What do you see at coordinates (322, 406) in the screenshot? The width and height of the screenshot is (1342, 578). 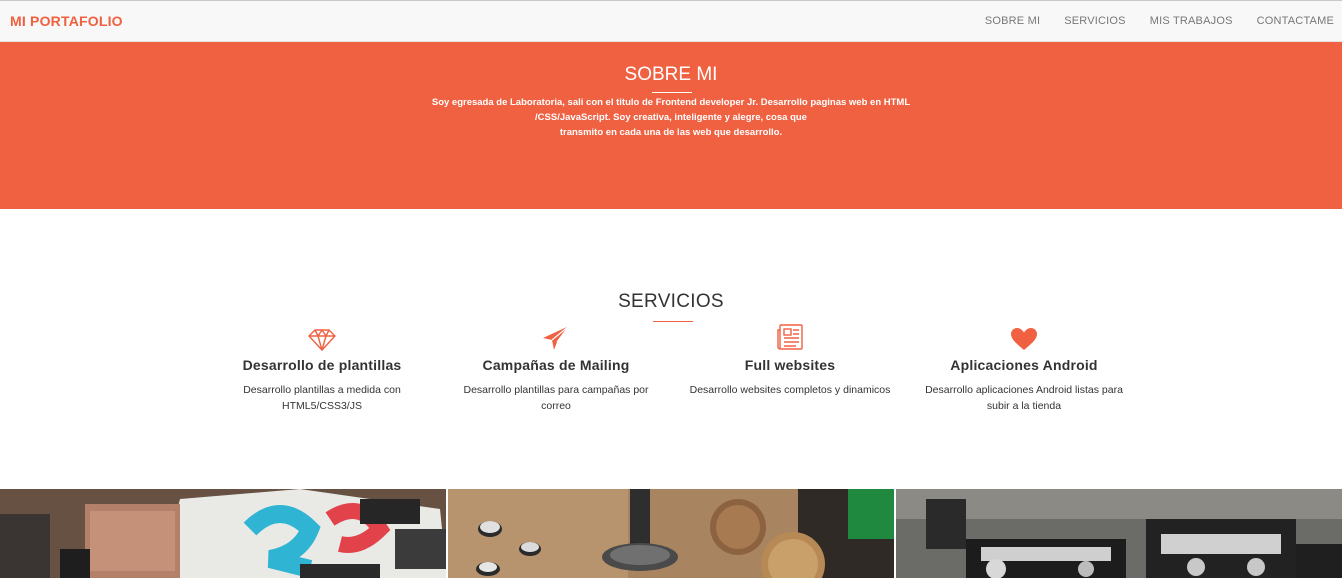 I see `service-description-line: HTML5/CSS3/JS` at bounding box center [322, 406].